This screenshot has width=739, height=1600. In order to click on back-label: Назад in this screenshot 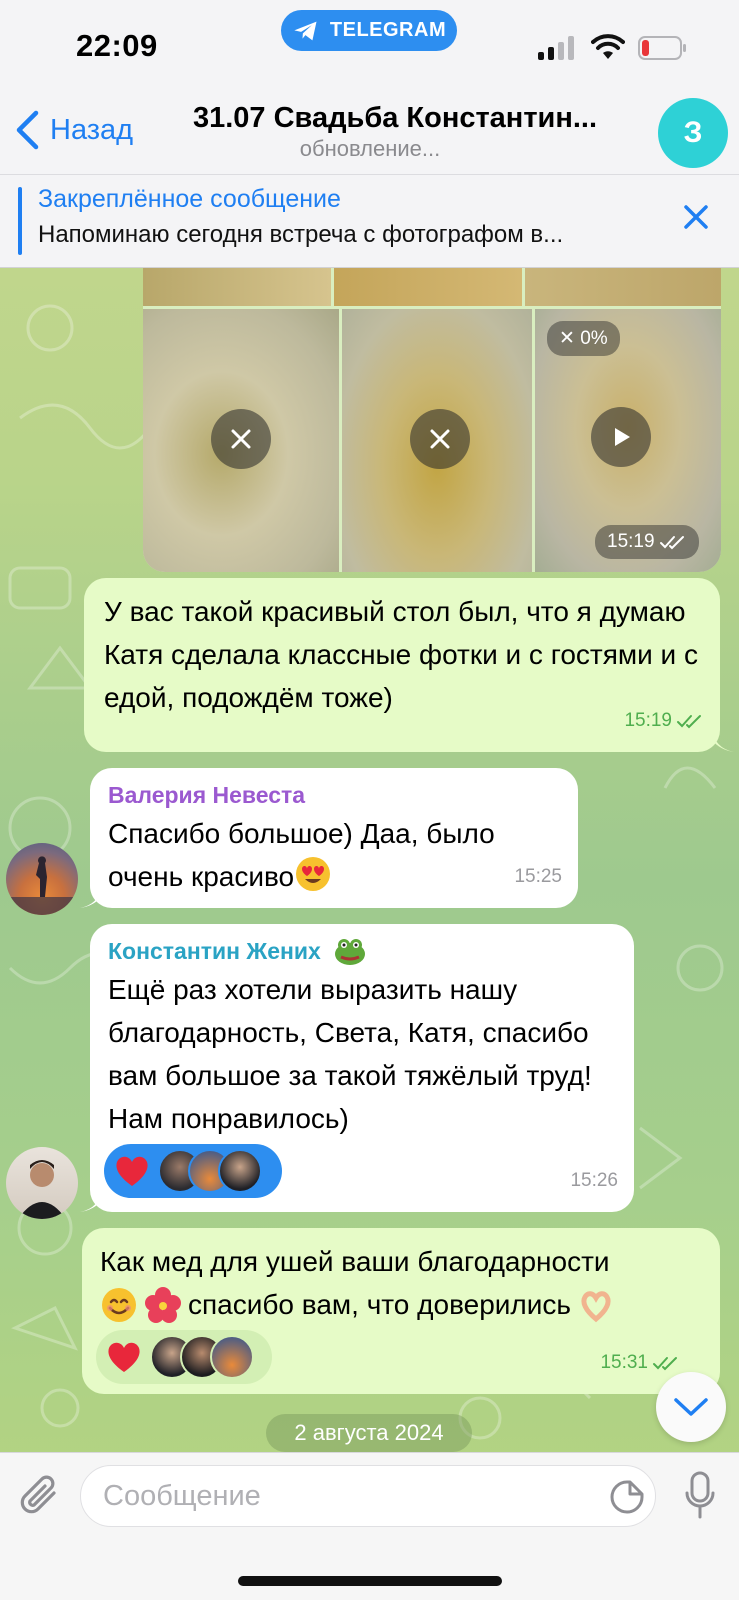, I will do `click(92, 129)`.